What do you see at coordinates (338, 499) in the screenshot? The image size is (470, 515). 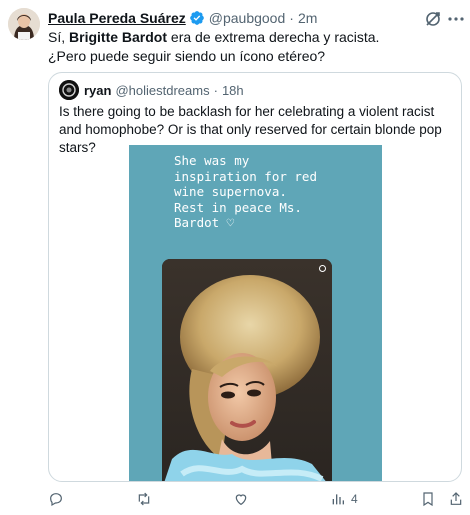 I see `views-icon` at bounding box center [338, 499].